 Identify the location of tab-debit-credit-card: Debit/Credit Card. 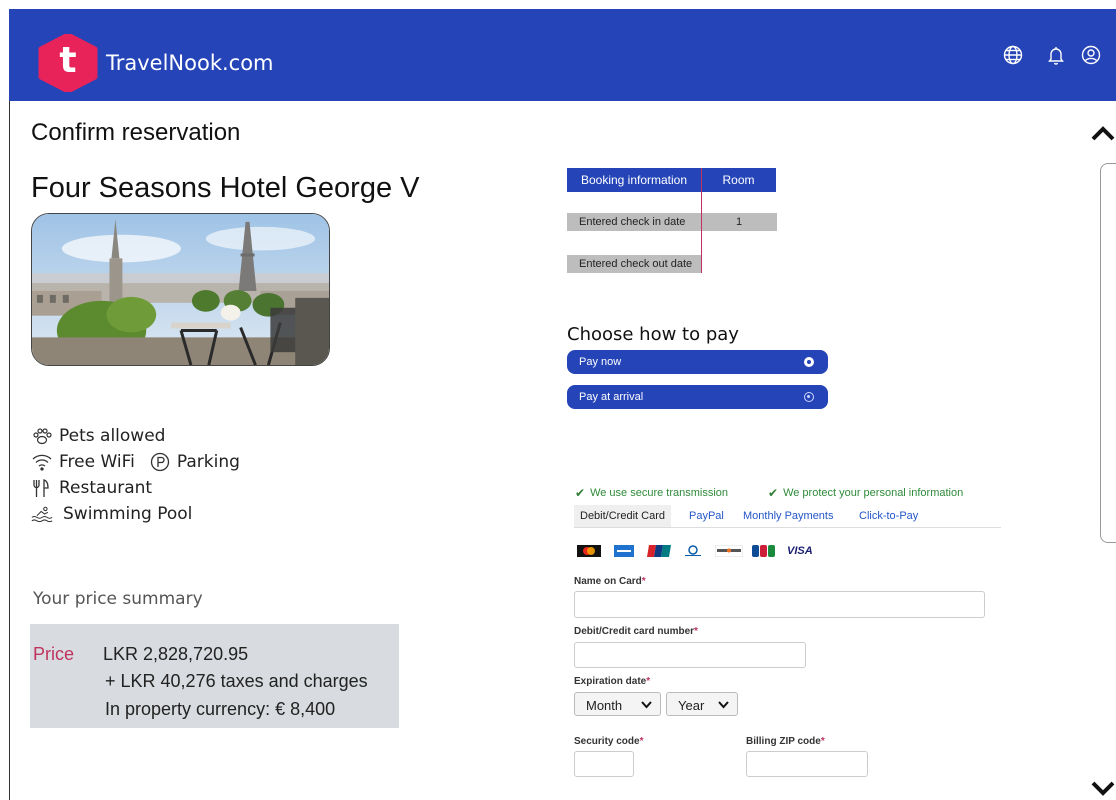
(622, 516).